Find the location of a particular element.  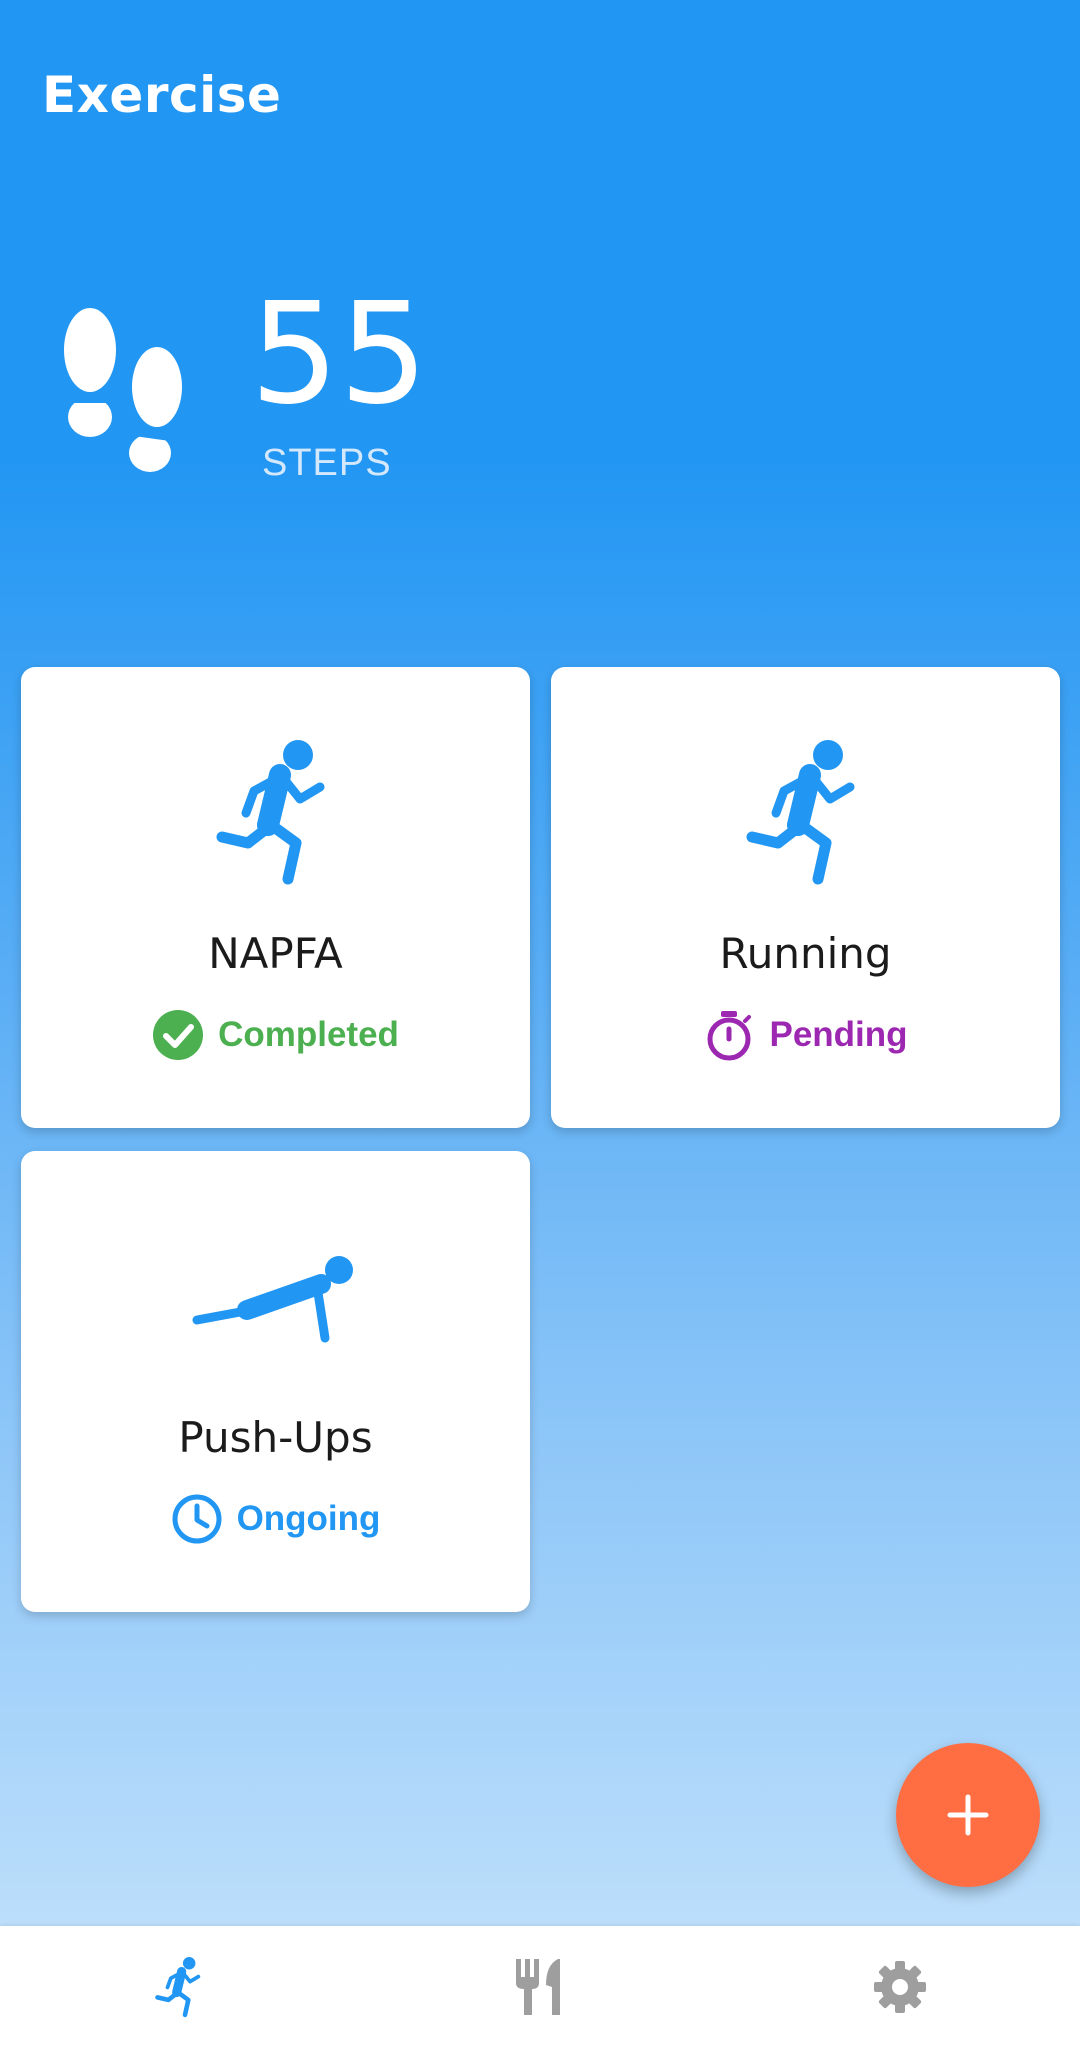

push-up-icon is located at coordinates (272, 1299).